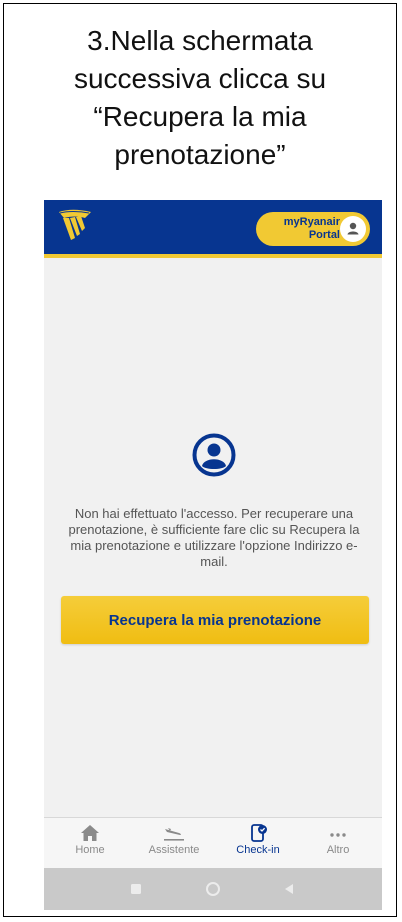 The height and width of the screenshot is (922, 402). What do you see at coordinates (338, 835) in the screenshot?
I see `more-dots-icon` at bounding box center [338, 835].